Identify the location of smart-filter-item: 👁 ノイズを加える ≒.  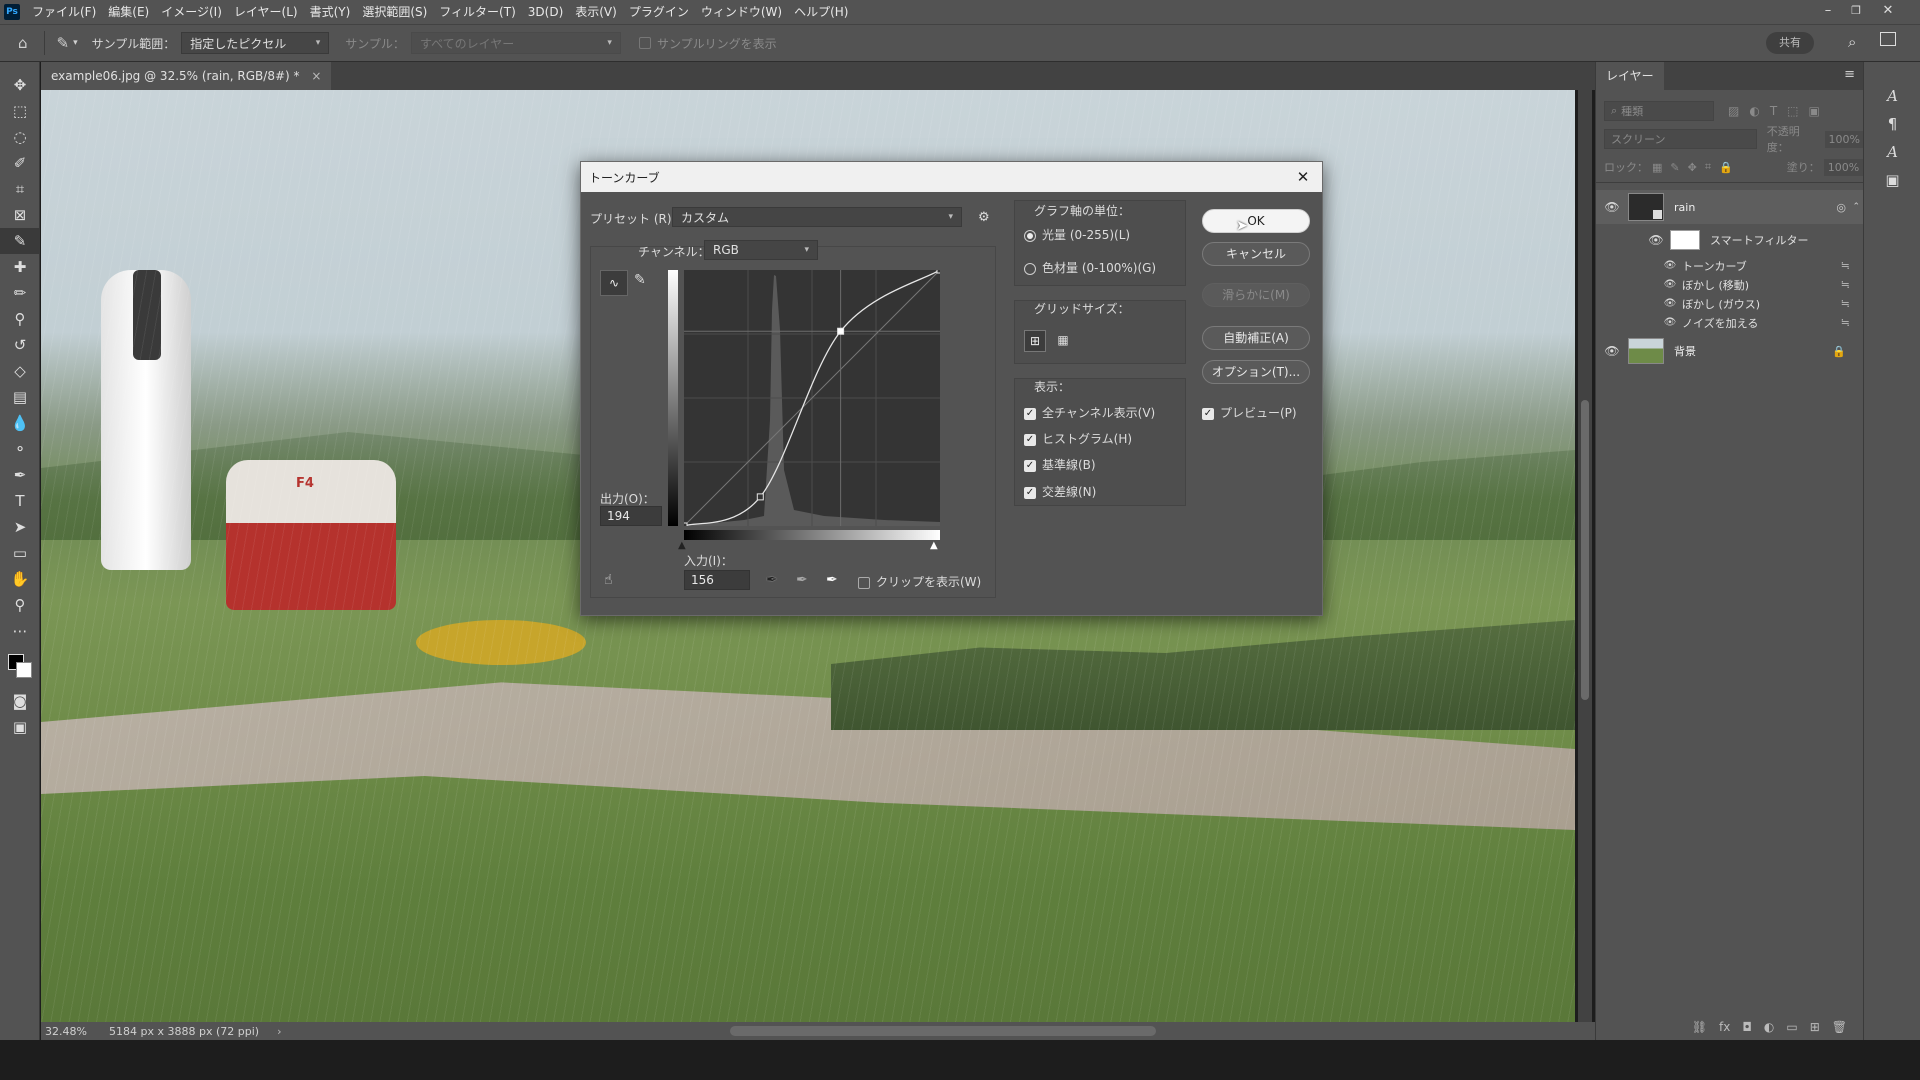
(1730, 322).